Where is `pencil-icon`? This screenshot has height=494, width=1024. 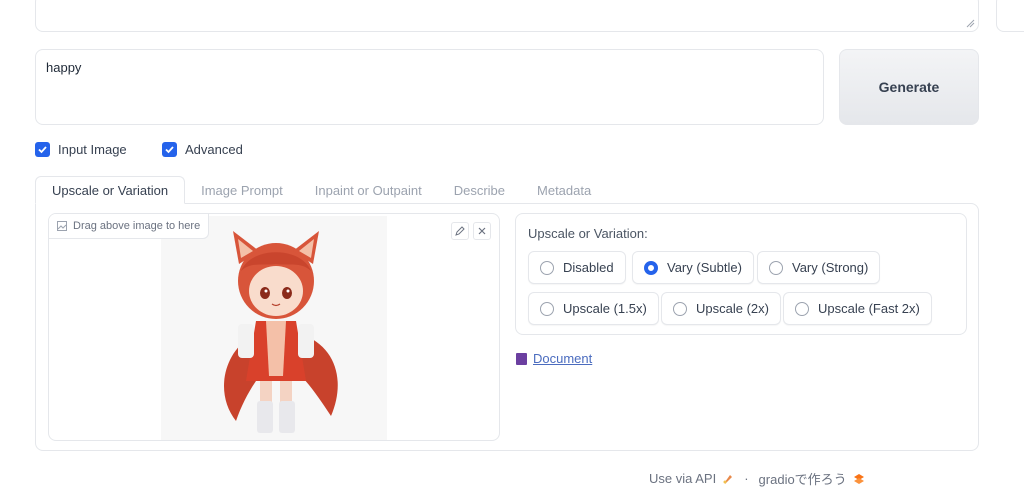 pencil-icon is located at coordinates (460, 231).